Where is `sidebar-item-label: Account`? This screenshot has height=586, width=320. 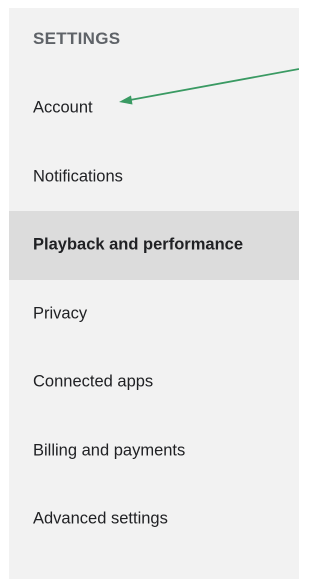 sidebar-item-label: Account is located at coordinates (63, 107).